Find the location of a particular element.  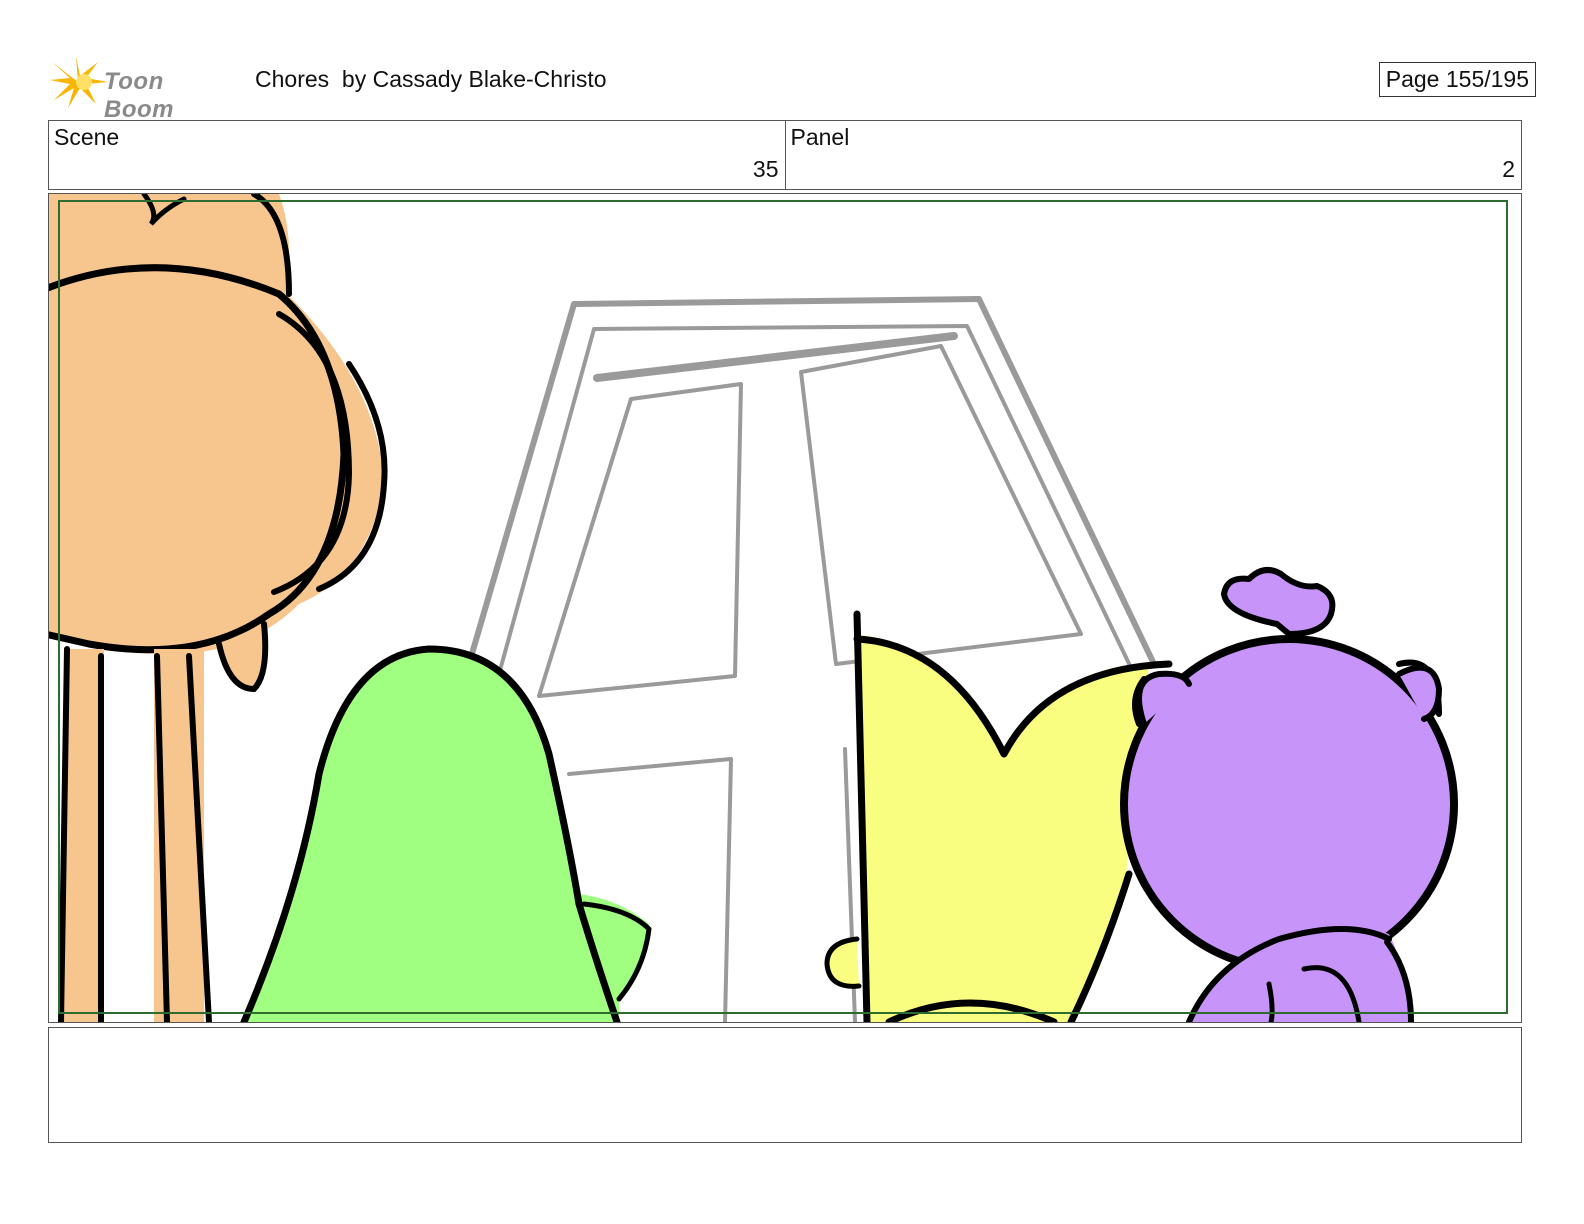

document-title: Chores by Cassady Blake-Christo is located at coordinates (431, 79).